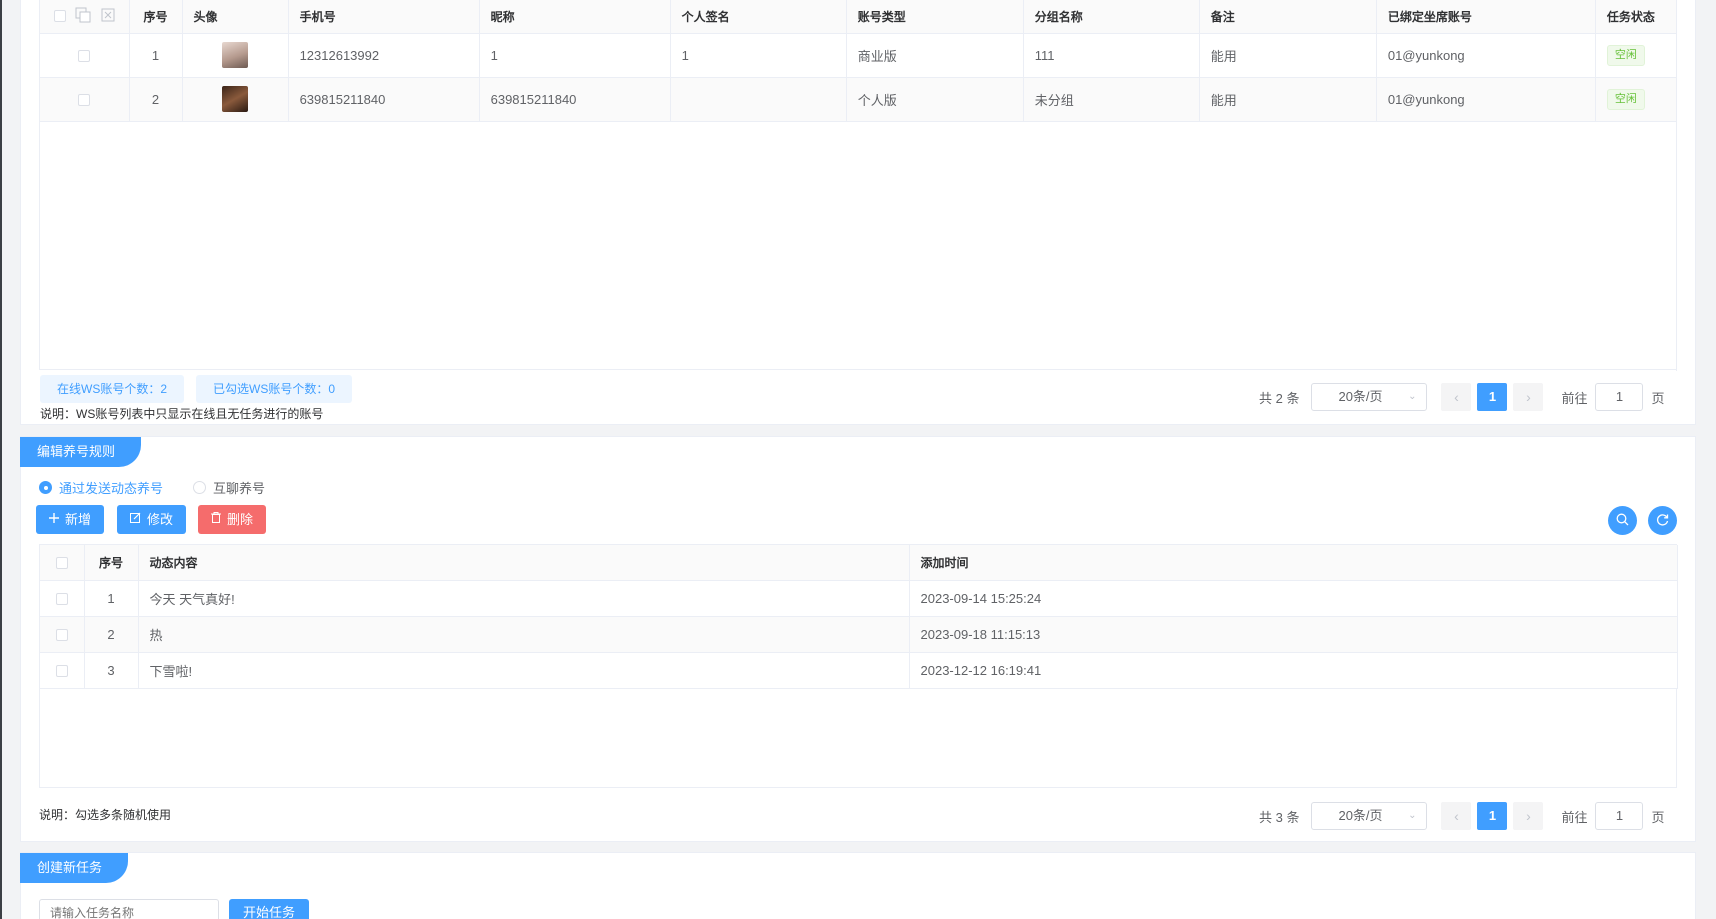 Image resolution: width=1716 pixels, height=919 pixels. I want to click on edit-icon, so click(135, 519).